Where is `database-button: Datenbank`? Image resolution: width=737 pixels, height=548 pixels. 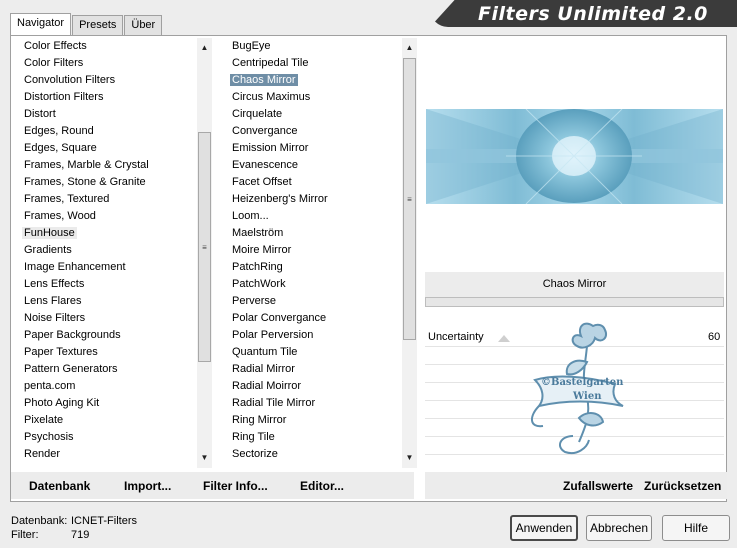
database-button: Datenbank is located at coordinates (59, 486).